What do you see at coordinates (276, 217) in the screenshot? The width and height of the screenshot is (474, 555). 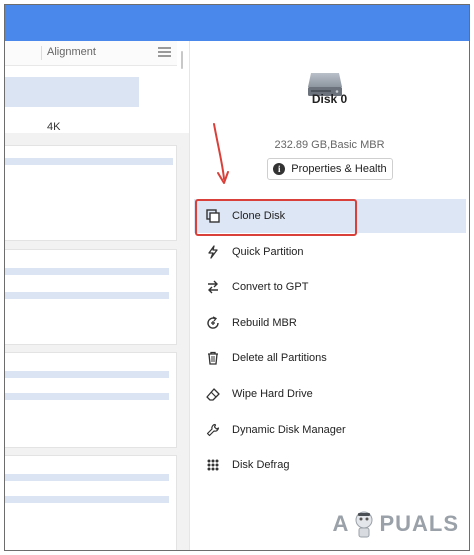 I see `clone-disk-highlight` at bounding box center [276, 217].